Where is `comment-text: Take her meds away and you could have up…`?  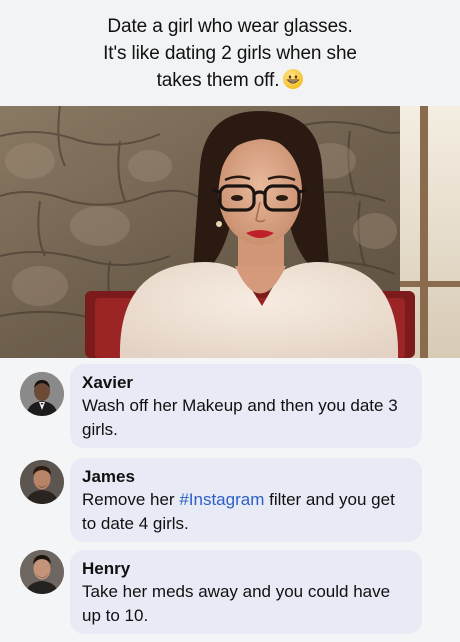
comment-text: Take her meds away and you could have up… is located at coordinates (236, 603).